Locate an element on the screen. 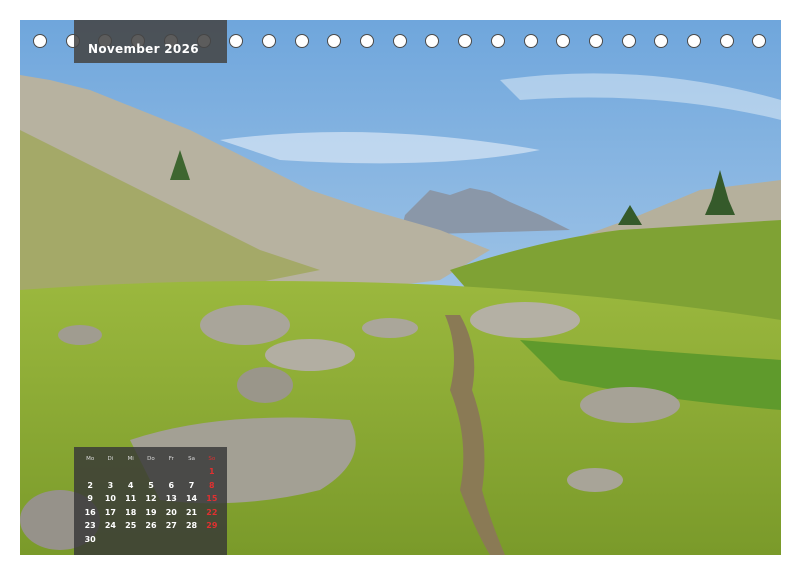 Image resolution: width=800 pixels, height=575 pixels. calendar-week: 2 3 4 5 6 7 8 is located at coordinates (151, 486).